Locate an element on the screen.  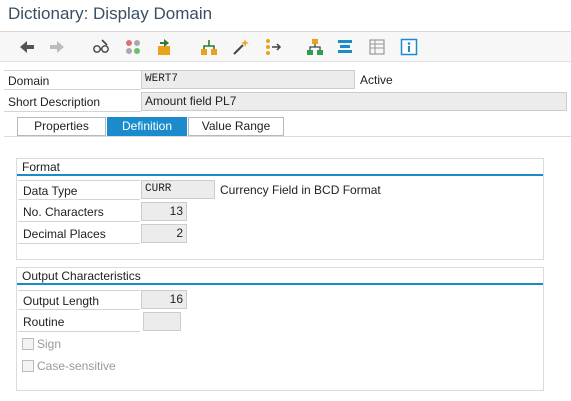
output-length-label: Output Length is located at coordinates (79, 300).